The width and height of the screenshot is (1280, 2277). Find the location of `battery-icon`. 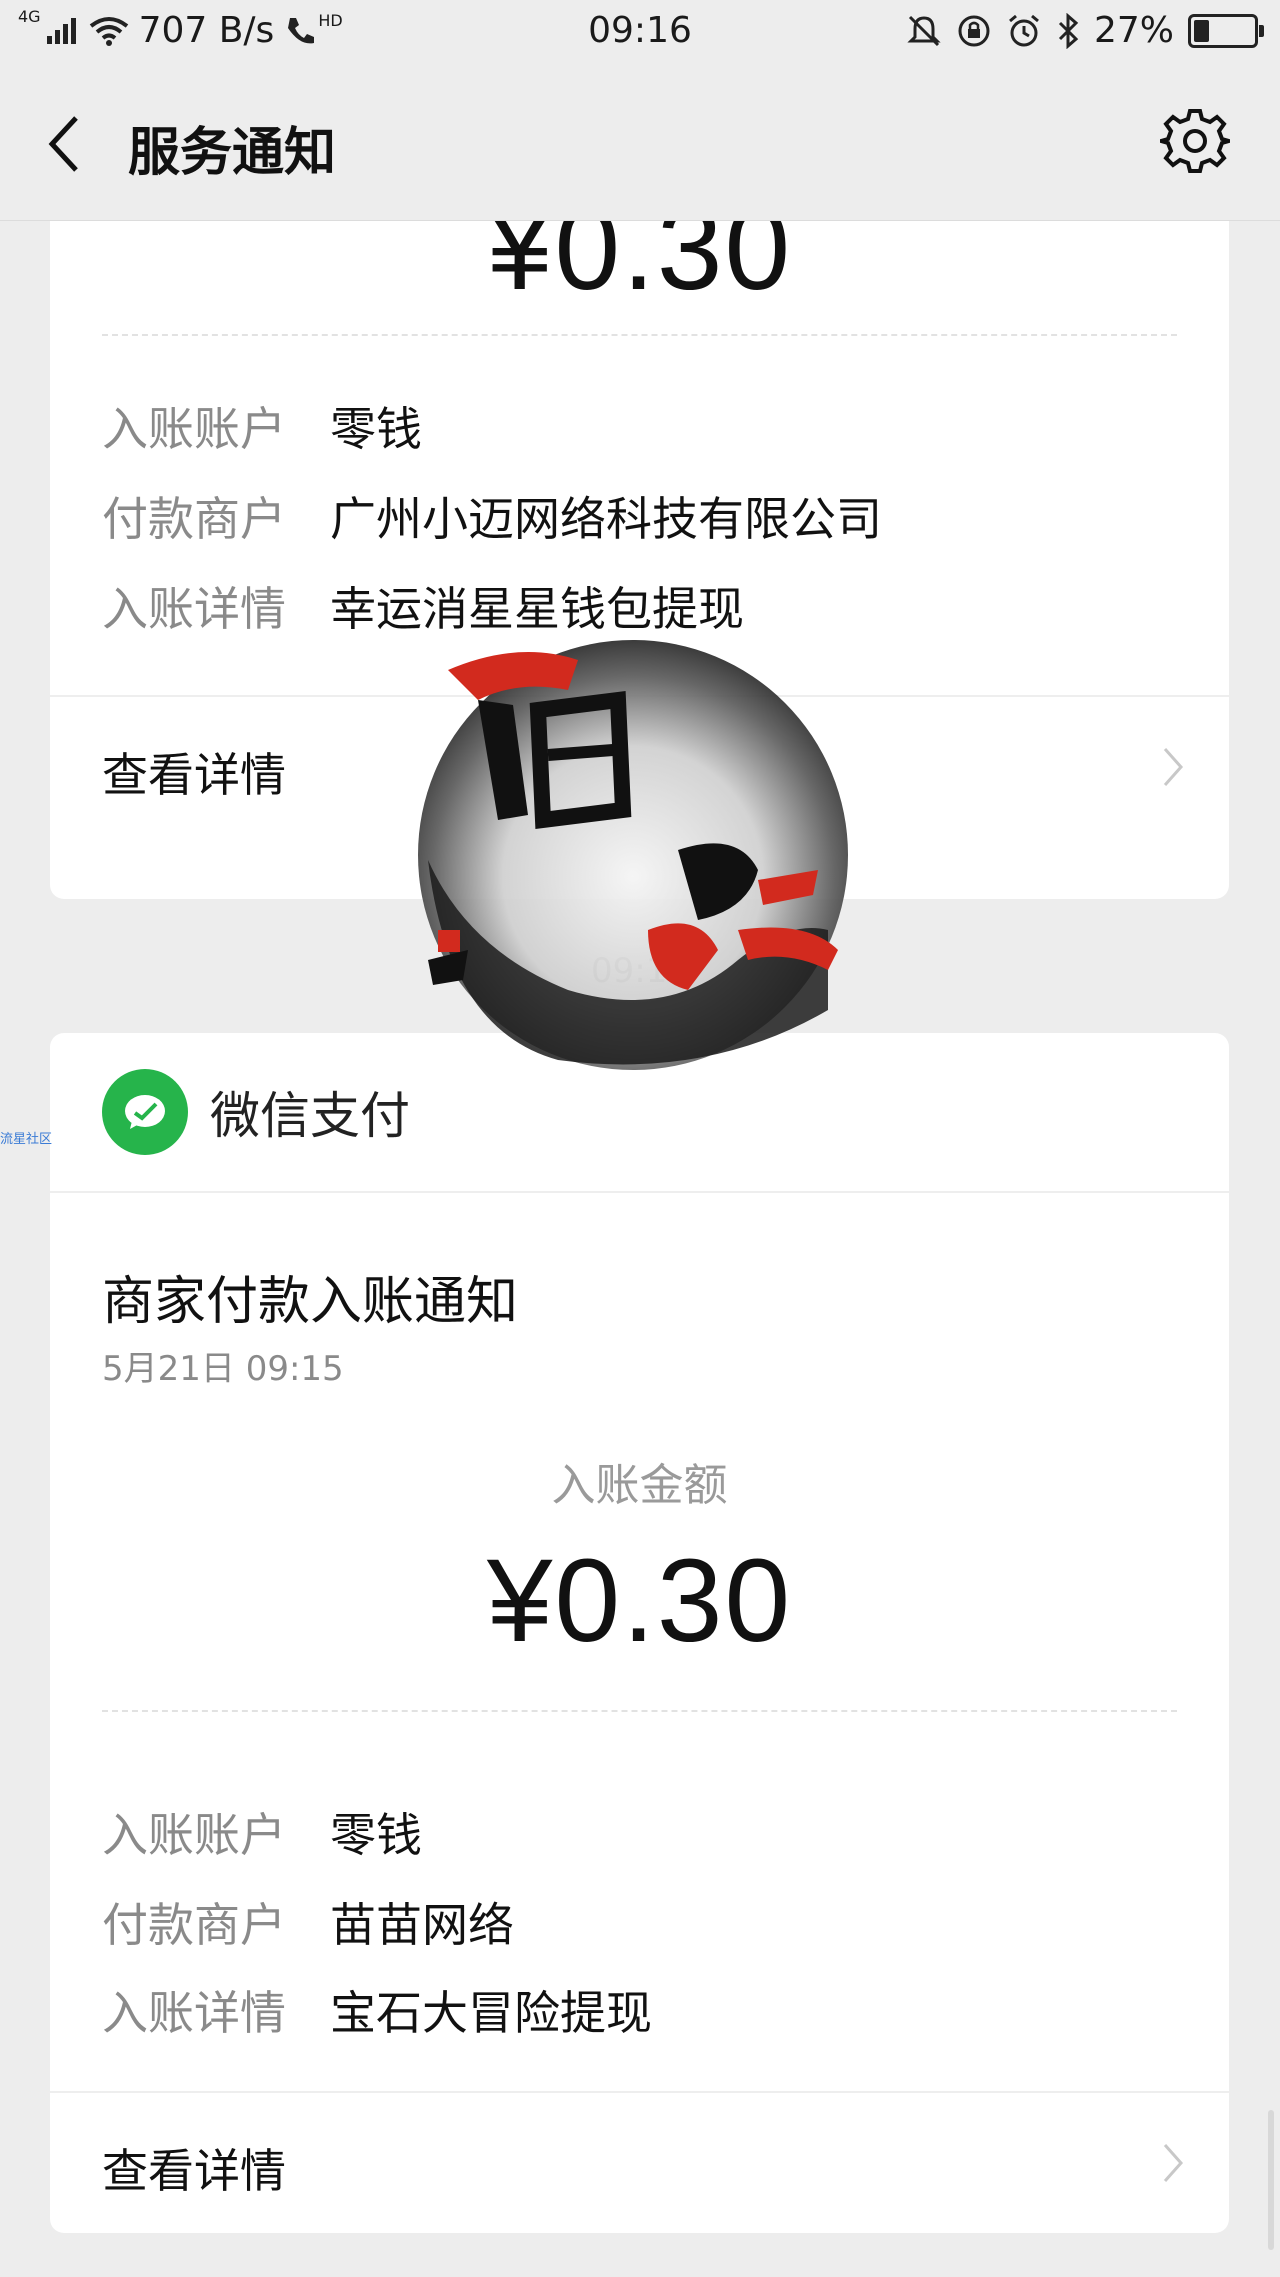

battery-icon is located at coordinates (1226, 30).